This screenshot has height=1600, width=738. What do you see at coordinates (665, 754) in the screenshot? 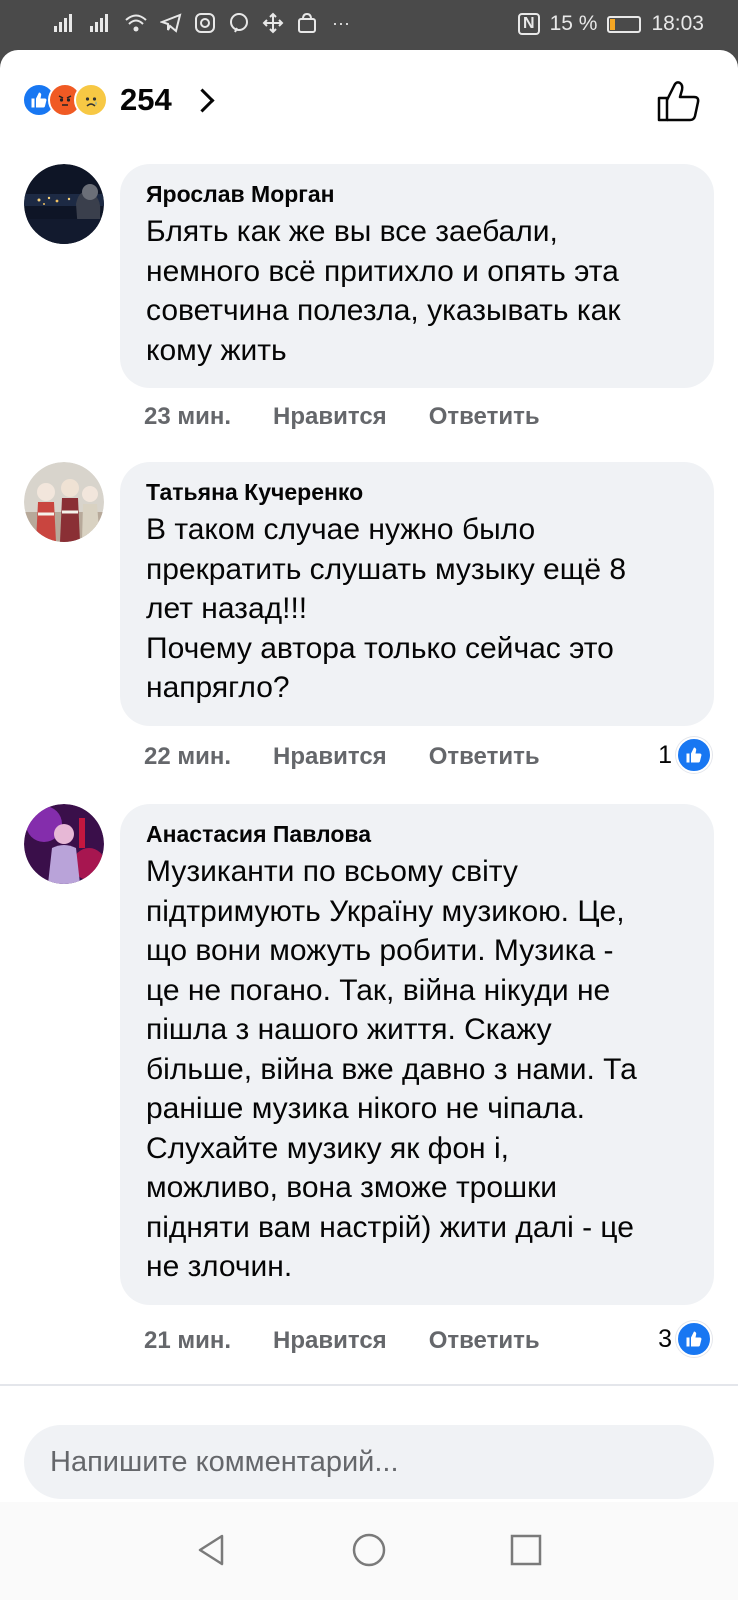
I see `like-count-value: 1` at bounding box center [665, 754].